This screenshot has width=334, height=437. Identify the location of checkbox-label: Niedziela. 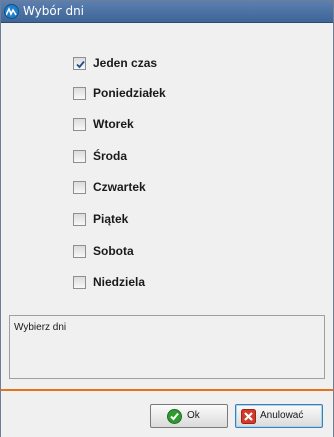
(119, 282).